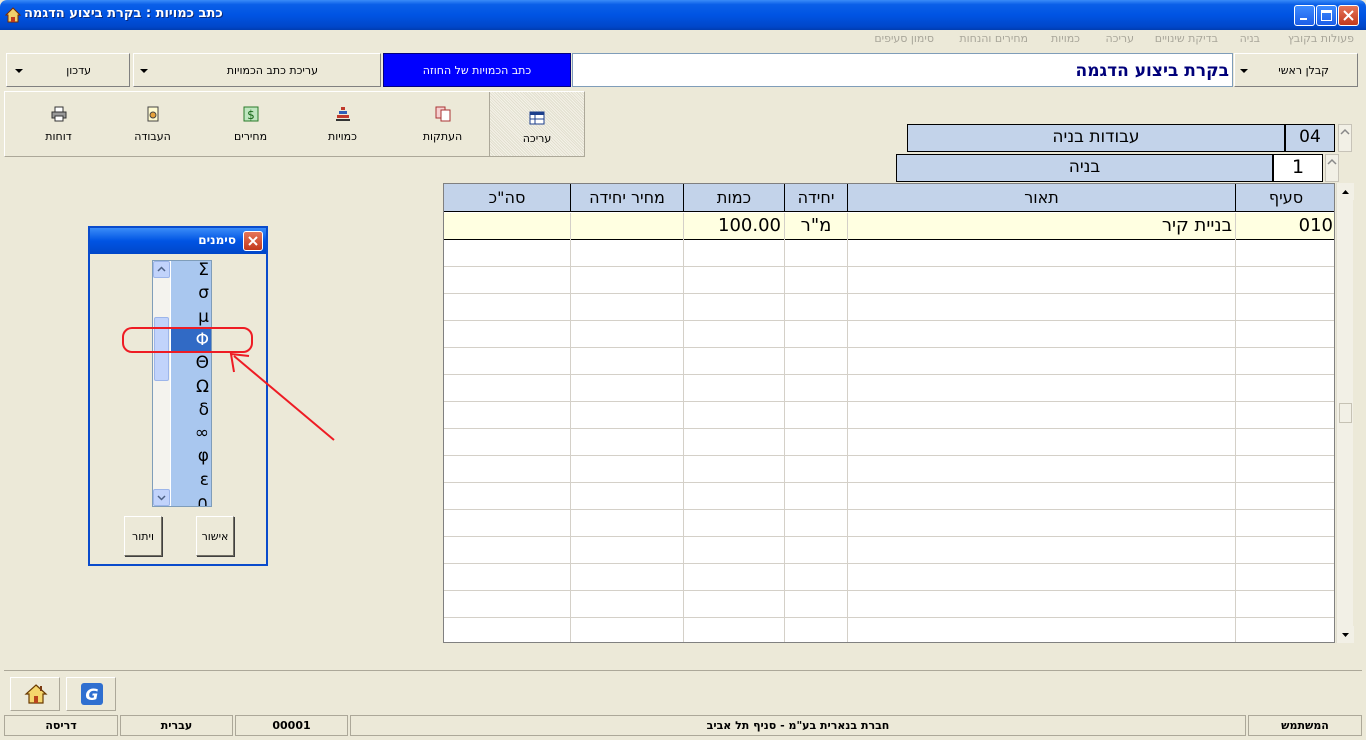 The height and width of the screenshot is (740, 1366). What do you see at coordinates (1119, 38) in the screenshot?
I see `menu-edit: עריכה` at bounding box center [1119, 38].